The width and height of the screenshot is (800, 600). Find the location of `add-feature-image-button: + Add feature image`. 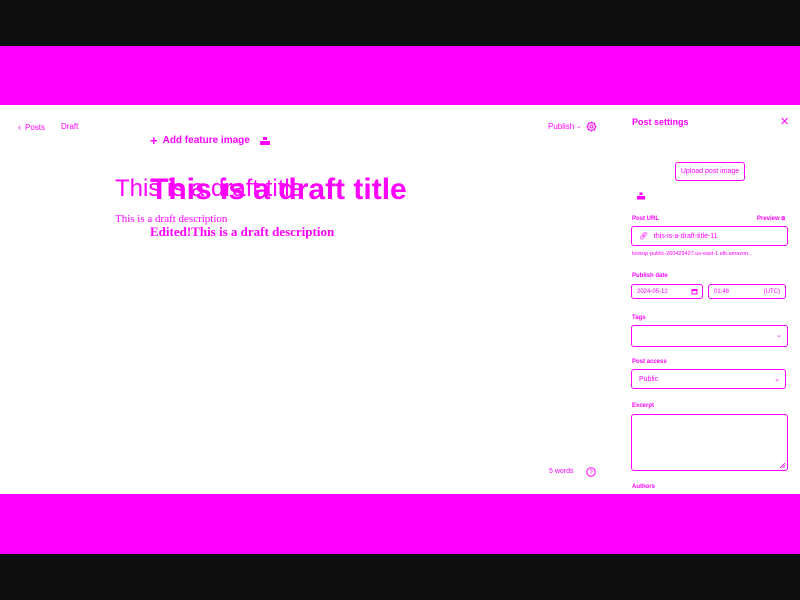

add-feature-image-button: + Add feature image is located at coordinates (200, 140).